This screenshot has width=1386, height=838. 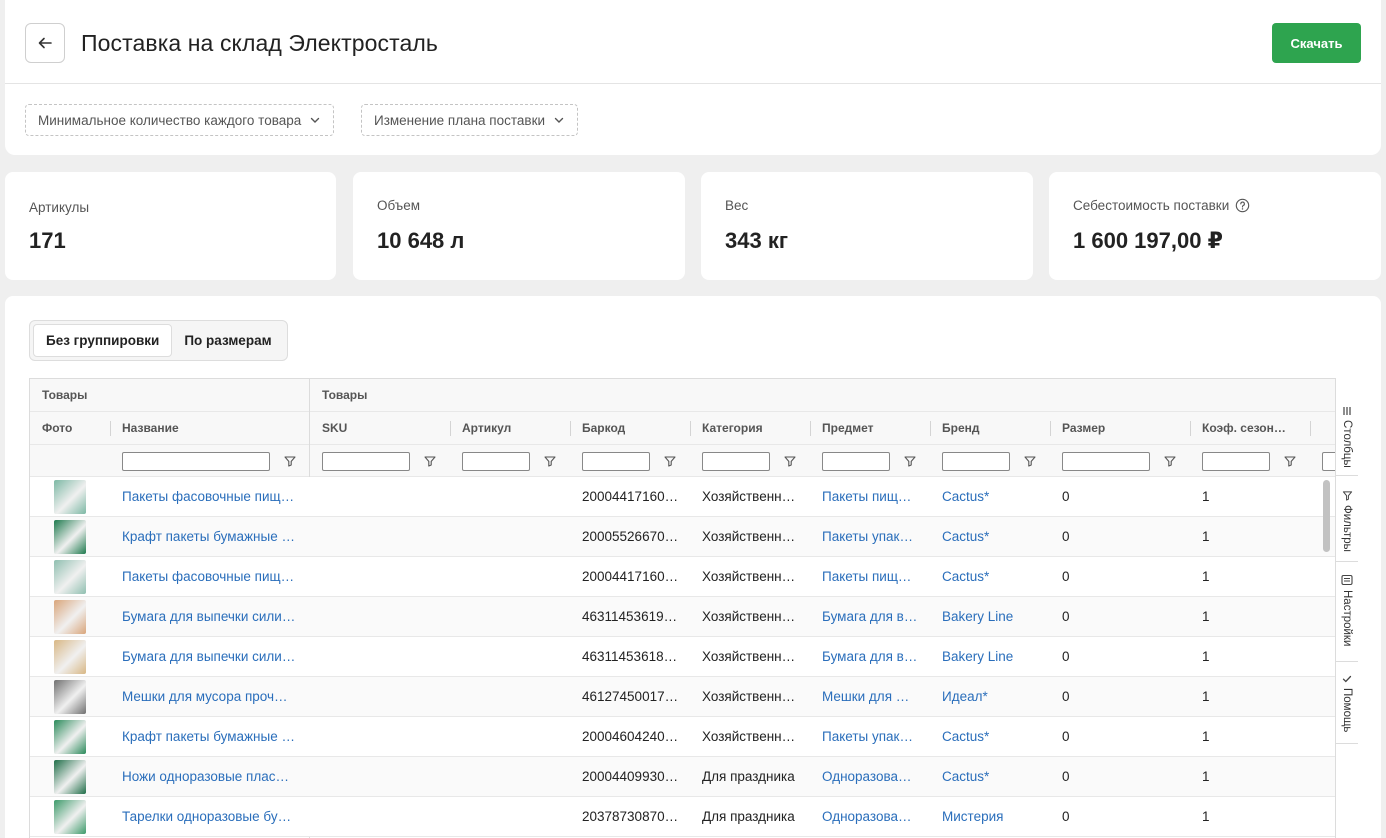 I want to click on article-filter-input, so click(x=496, y=461).